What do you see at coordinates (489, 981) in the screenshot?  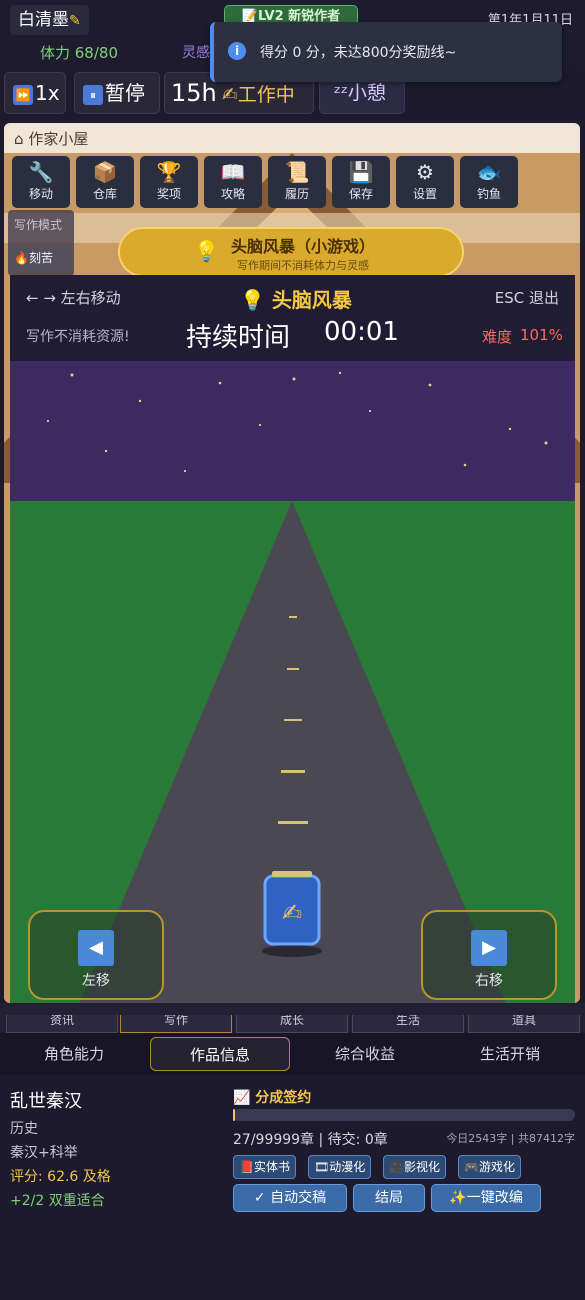 I see `move-right-label: 右移` at bounding box center [489, 981].